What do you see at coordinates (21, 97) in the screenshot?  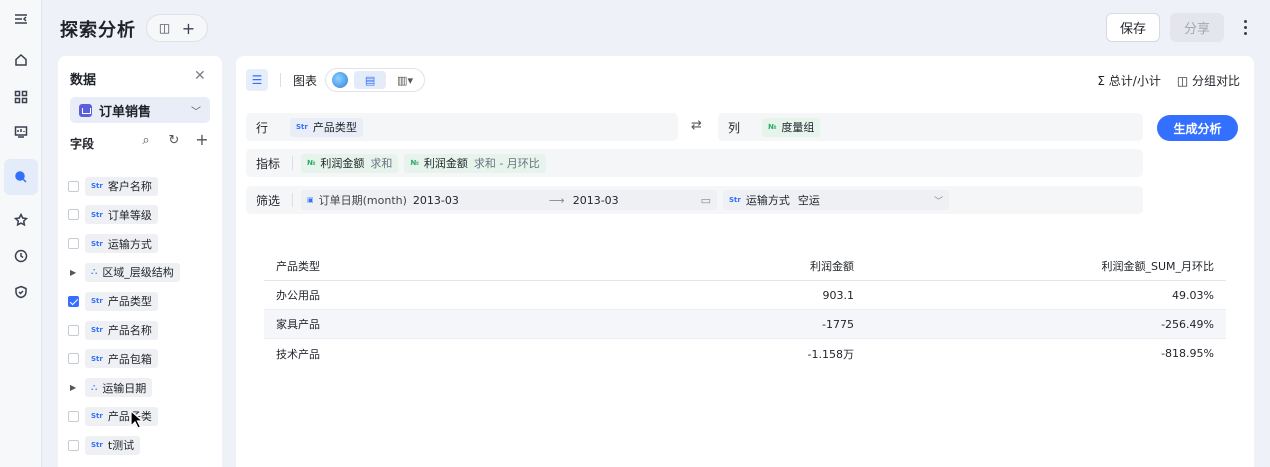 I see `apps-icon` at bounding box center [21, 97].